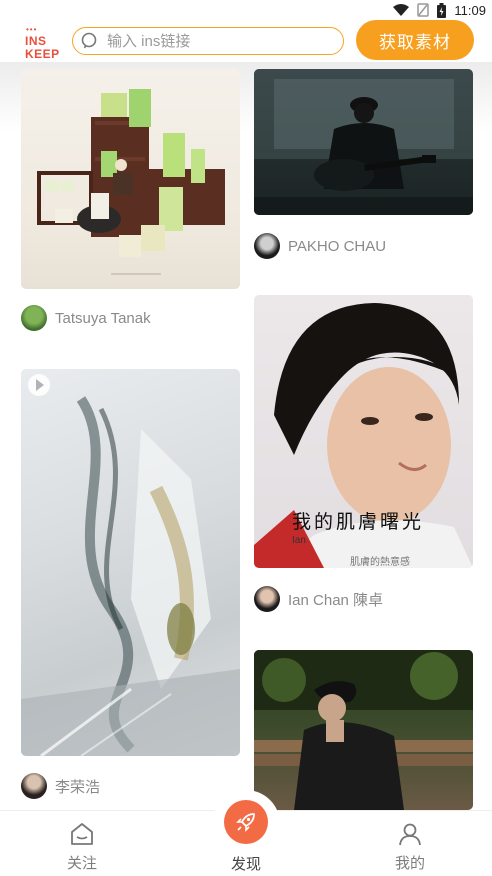 The height and width of the screenshot is (876, 492). I want to click on search-input, so click(221, 41).